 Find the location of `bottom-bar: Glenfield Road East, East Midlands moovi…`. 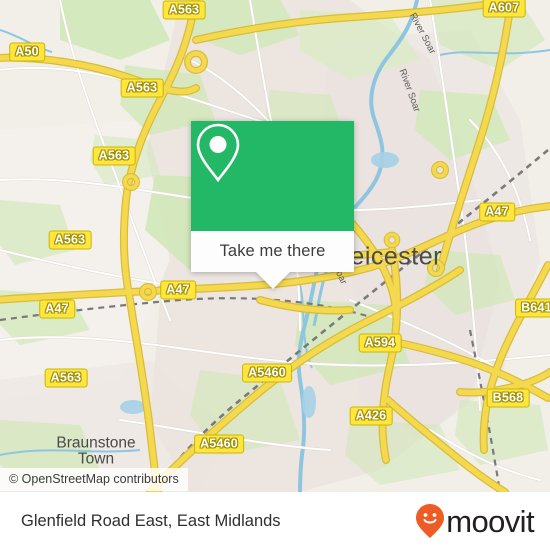

bottom-bar: Glenfield Road East, East Midlands moovi… is located at coordinates (275, 521).